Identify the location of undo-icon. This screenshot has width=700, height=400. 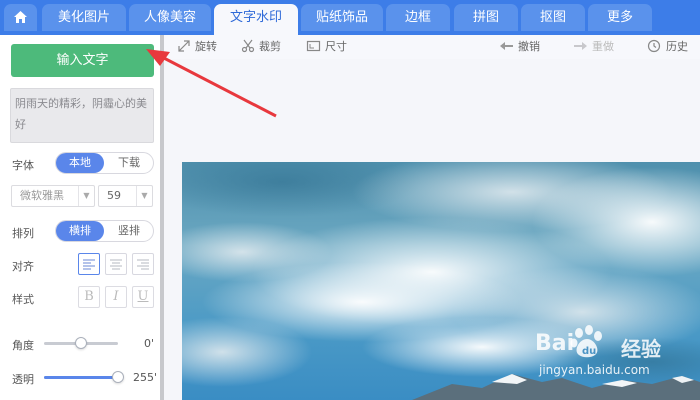
(506, 46).